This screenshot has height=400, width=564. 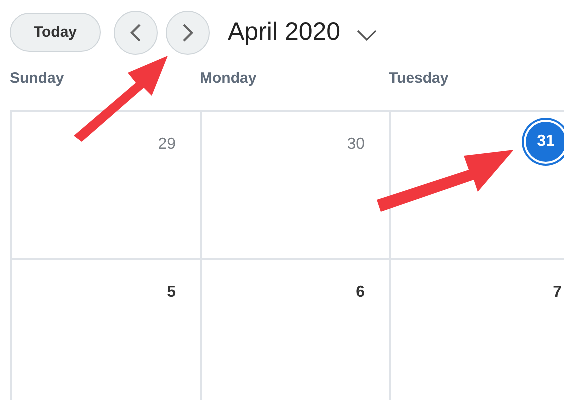 I want to click on today-date-badge: 31, so click(x=545, y=142).